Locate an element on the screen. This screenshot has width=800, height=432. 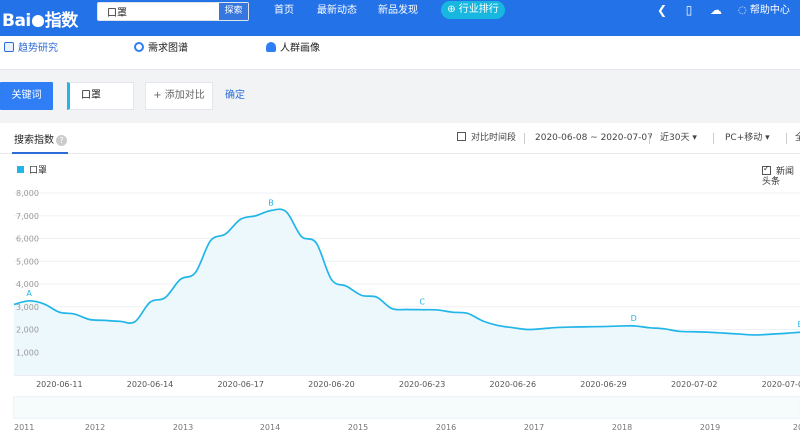
industry-ranking-button: ⊕ 行业排行 is located at coordinates (473, 10).